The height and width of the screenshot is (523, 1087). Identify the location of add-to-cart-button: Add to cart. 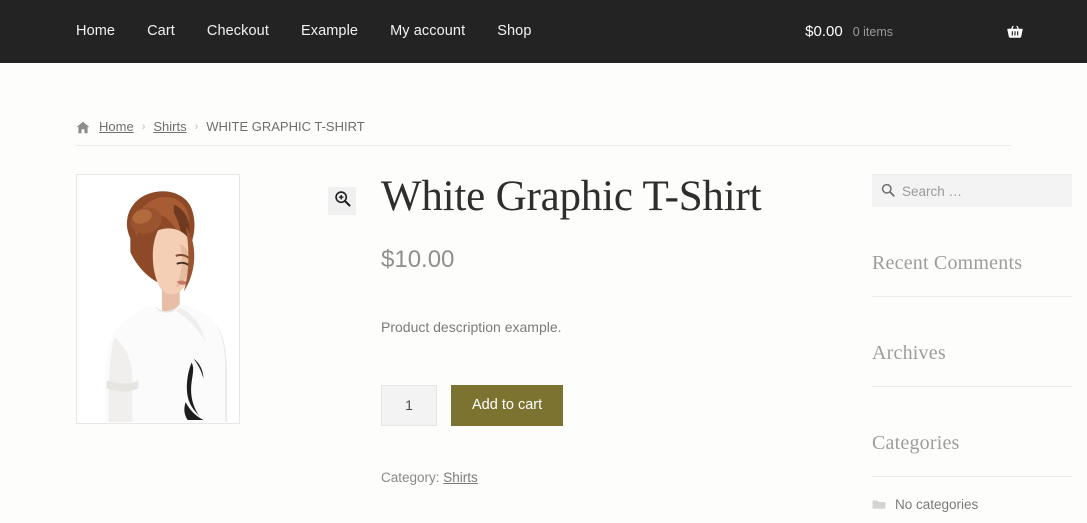
(507, 405).